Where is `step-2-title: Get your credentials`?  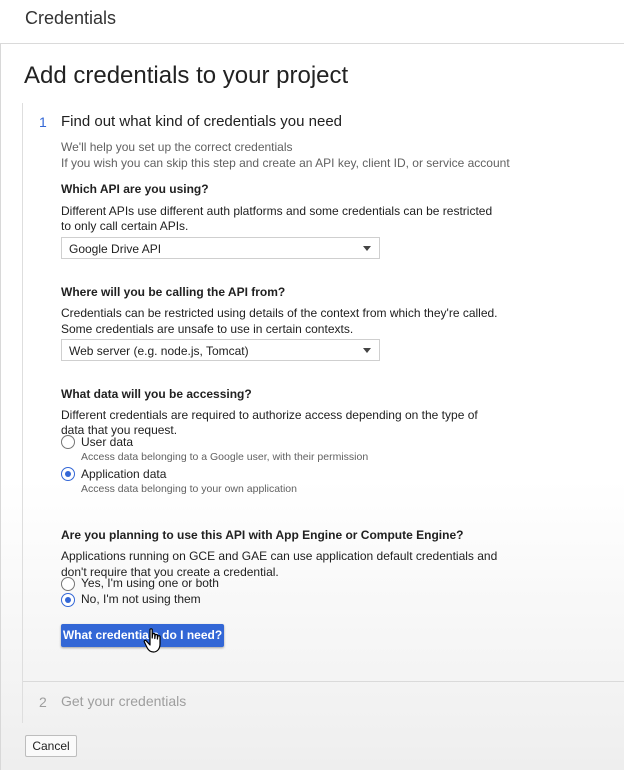 step-2-title: Get your credentials is located at coordinates (124, 701).